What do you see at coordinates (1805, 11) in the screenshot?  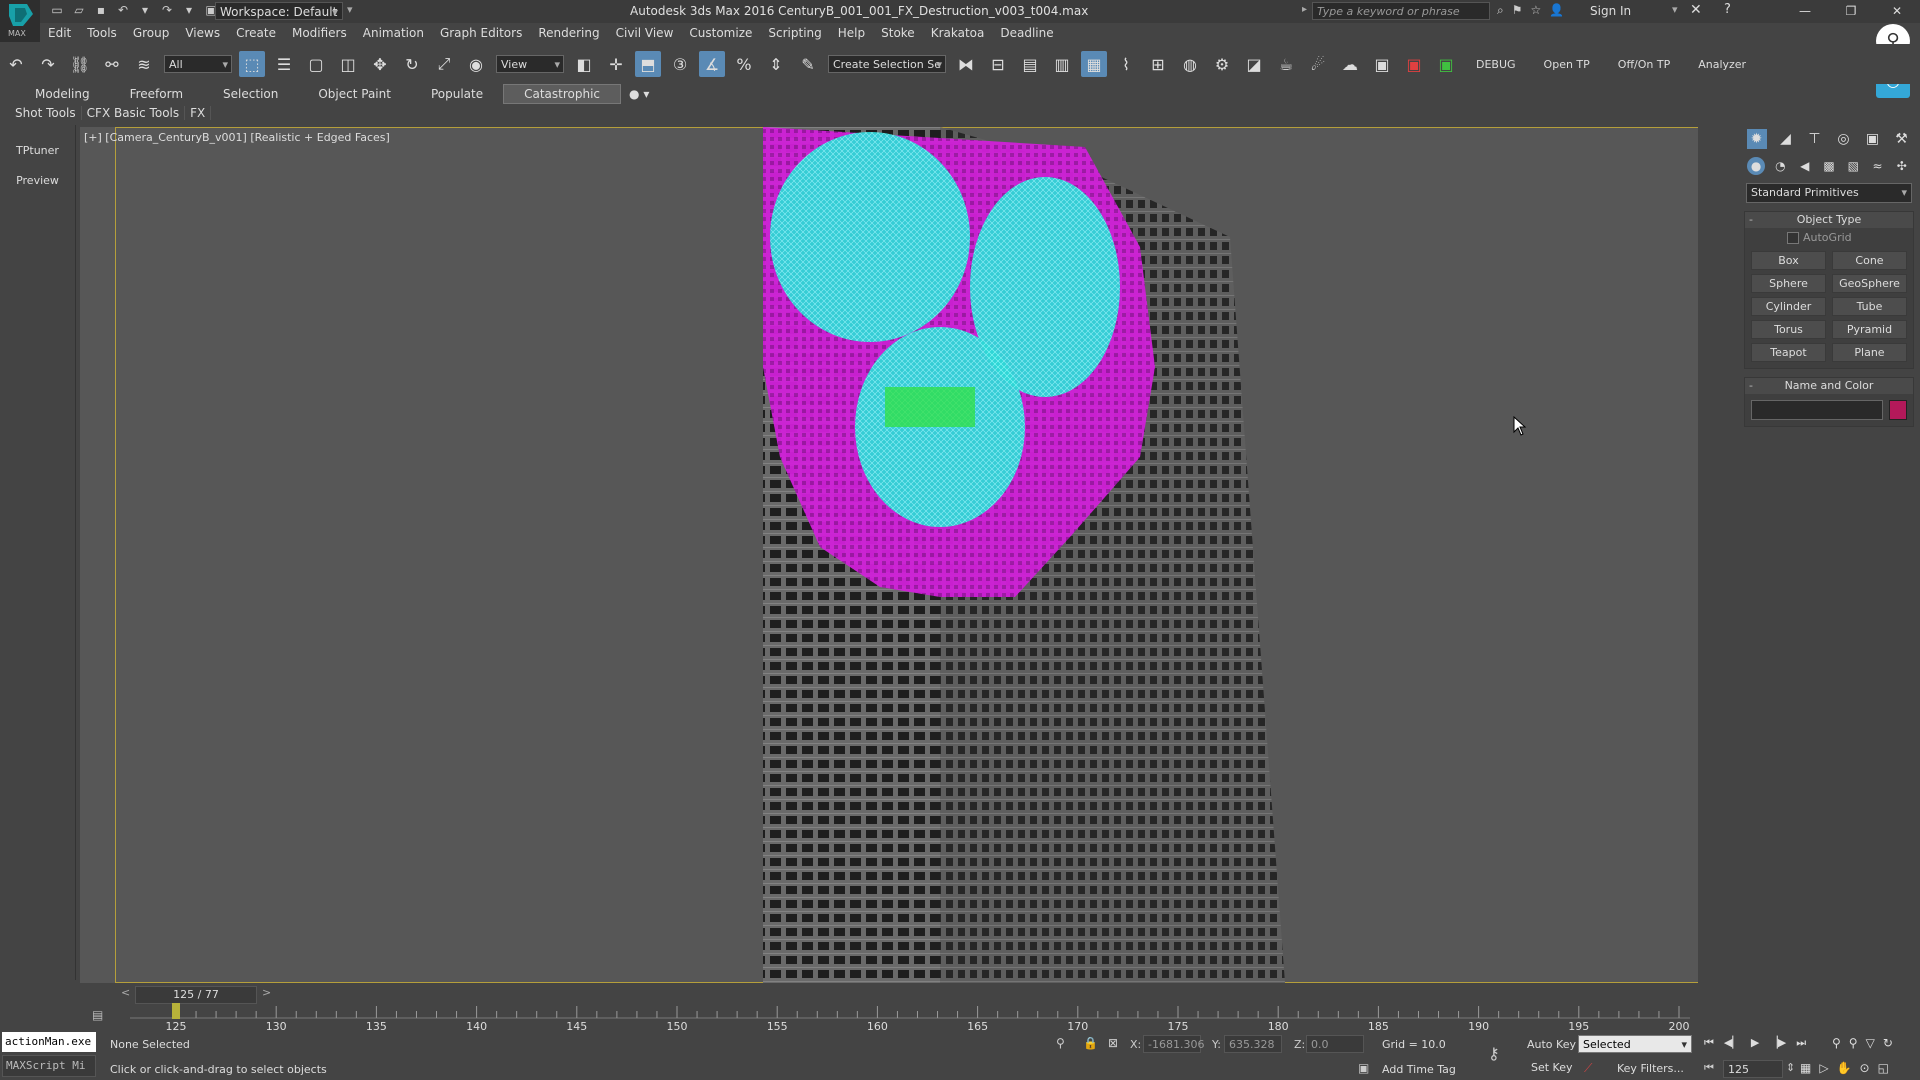 I see `minimize-icon: —` at bounding box center [1805, 11].